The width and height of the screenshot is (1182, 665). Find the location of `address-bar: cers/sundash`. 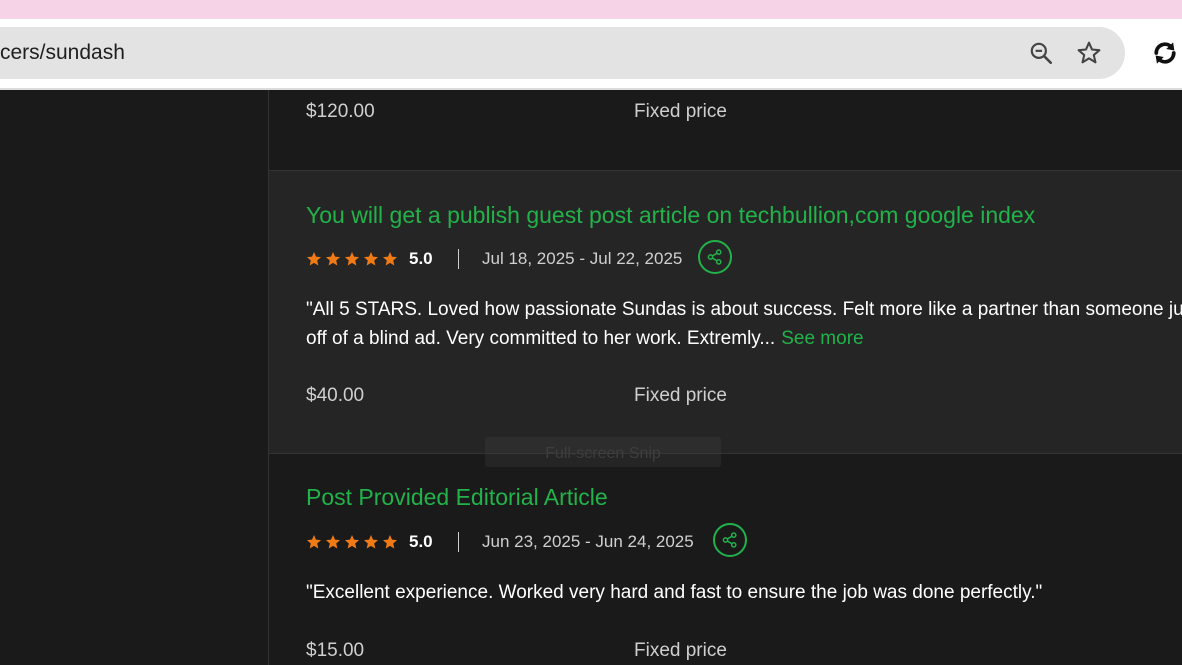

address-bar: cers/sundash is located at coordinates (562, 53).